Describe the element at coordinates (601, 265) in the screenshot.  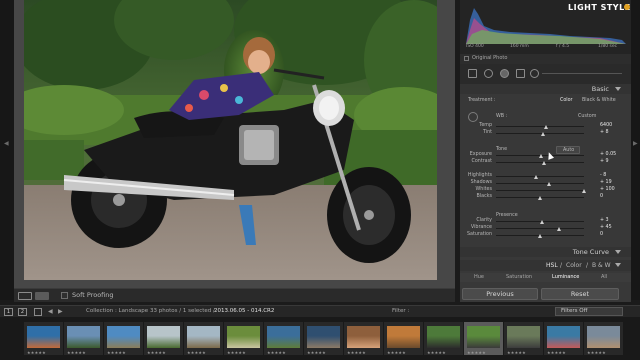
I see `bw-label: B & W` at that location.